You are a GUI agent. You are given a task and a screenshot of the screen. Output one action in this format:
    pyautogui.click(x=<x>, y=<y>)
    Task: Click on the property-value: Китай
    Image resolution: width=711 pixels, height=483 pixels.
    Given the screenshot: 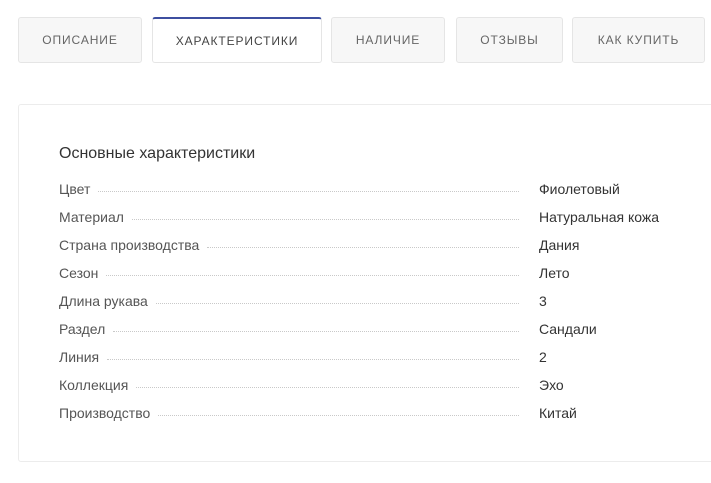 What is the action you would take?
    pyautogui.click(x=558, y=413)
    